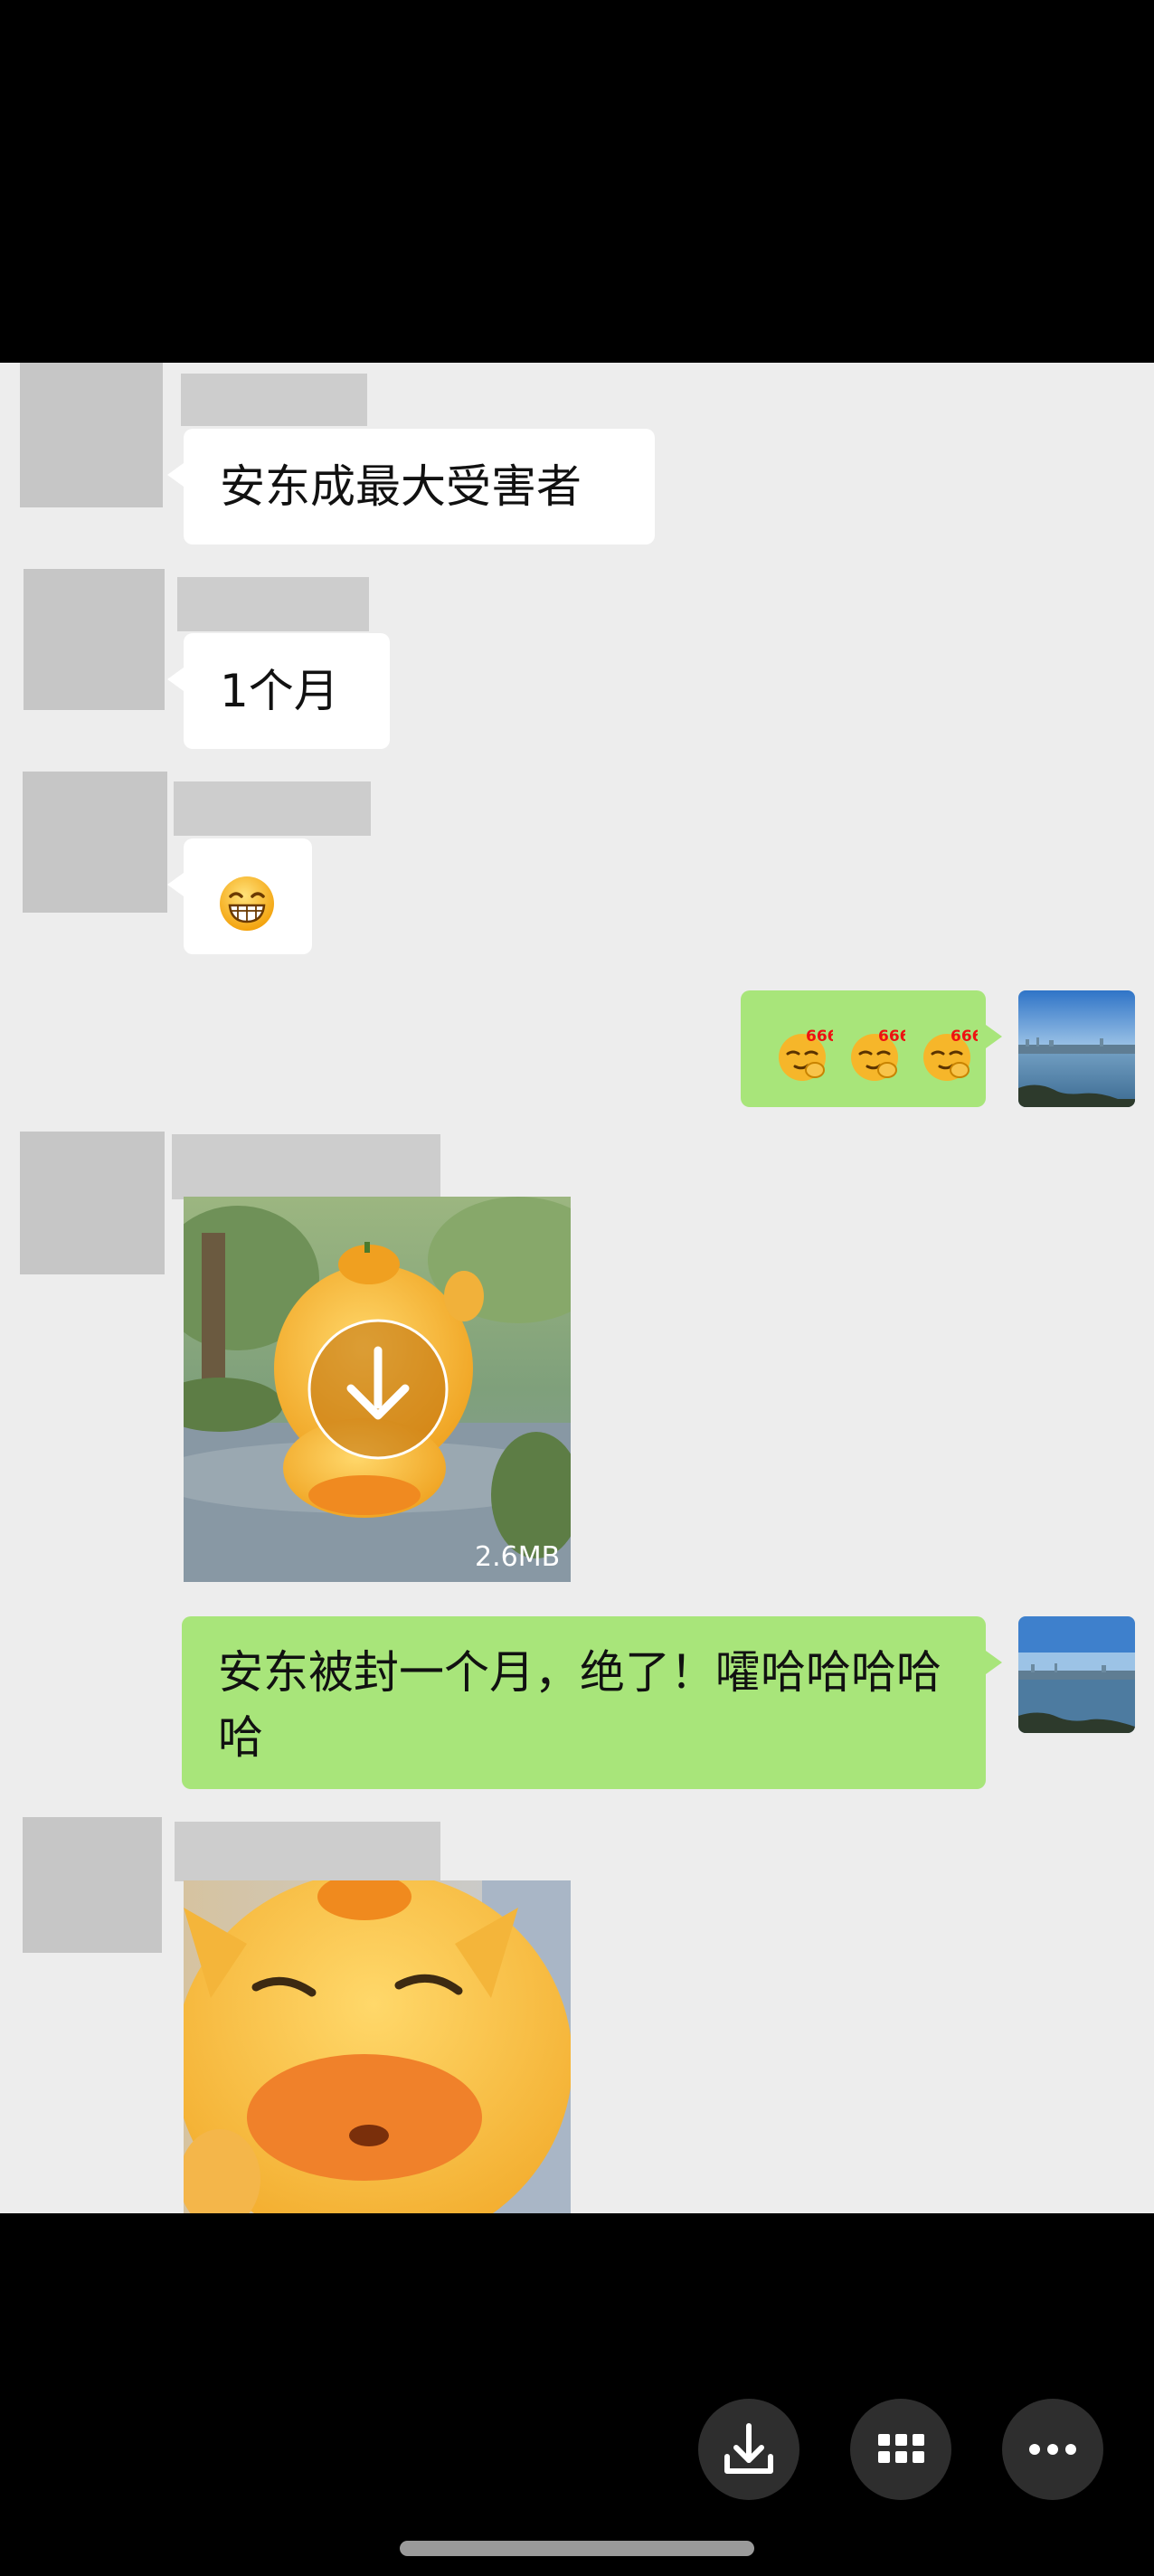  I want to click on image-message: 2.6MB, so click(377, 1390).